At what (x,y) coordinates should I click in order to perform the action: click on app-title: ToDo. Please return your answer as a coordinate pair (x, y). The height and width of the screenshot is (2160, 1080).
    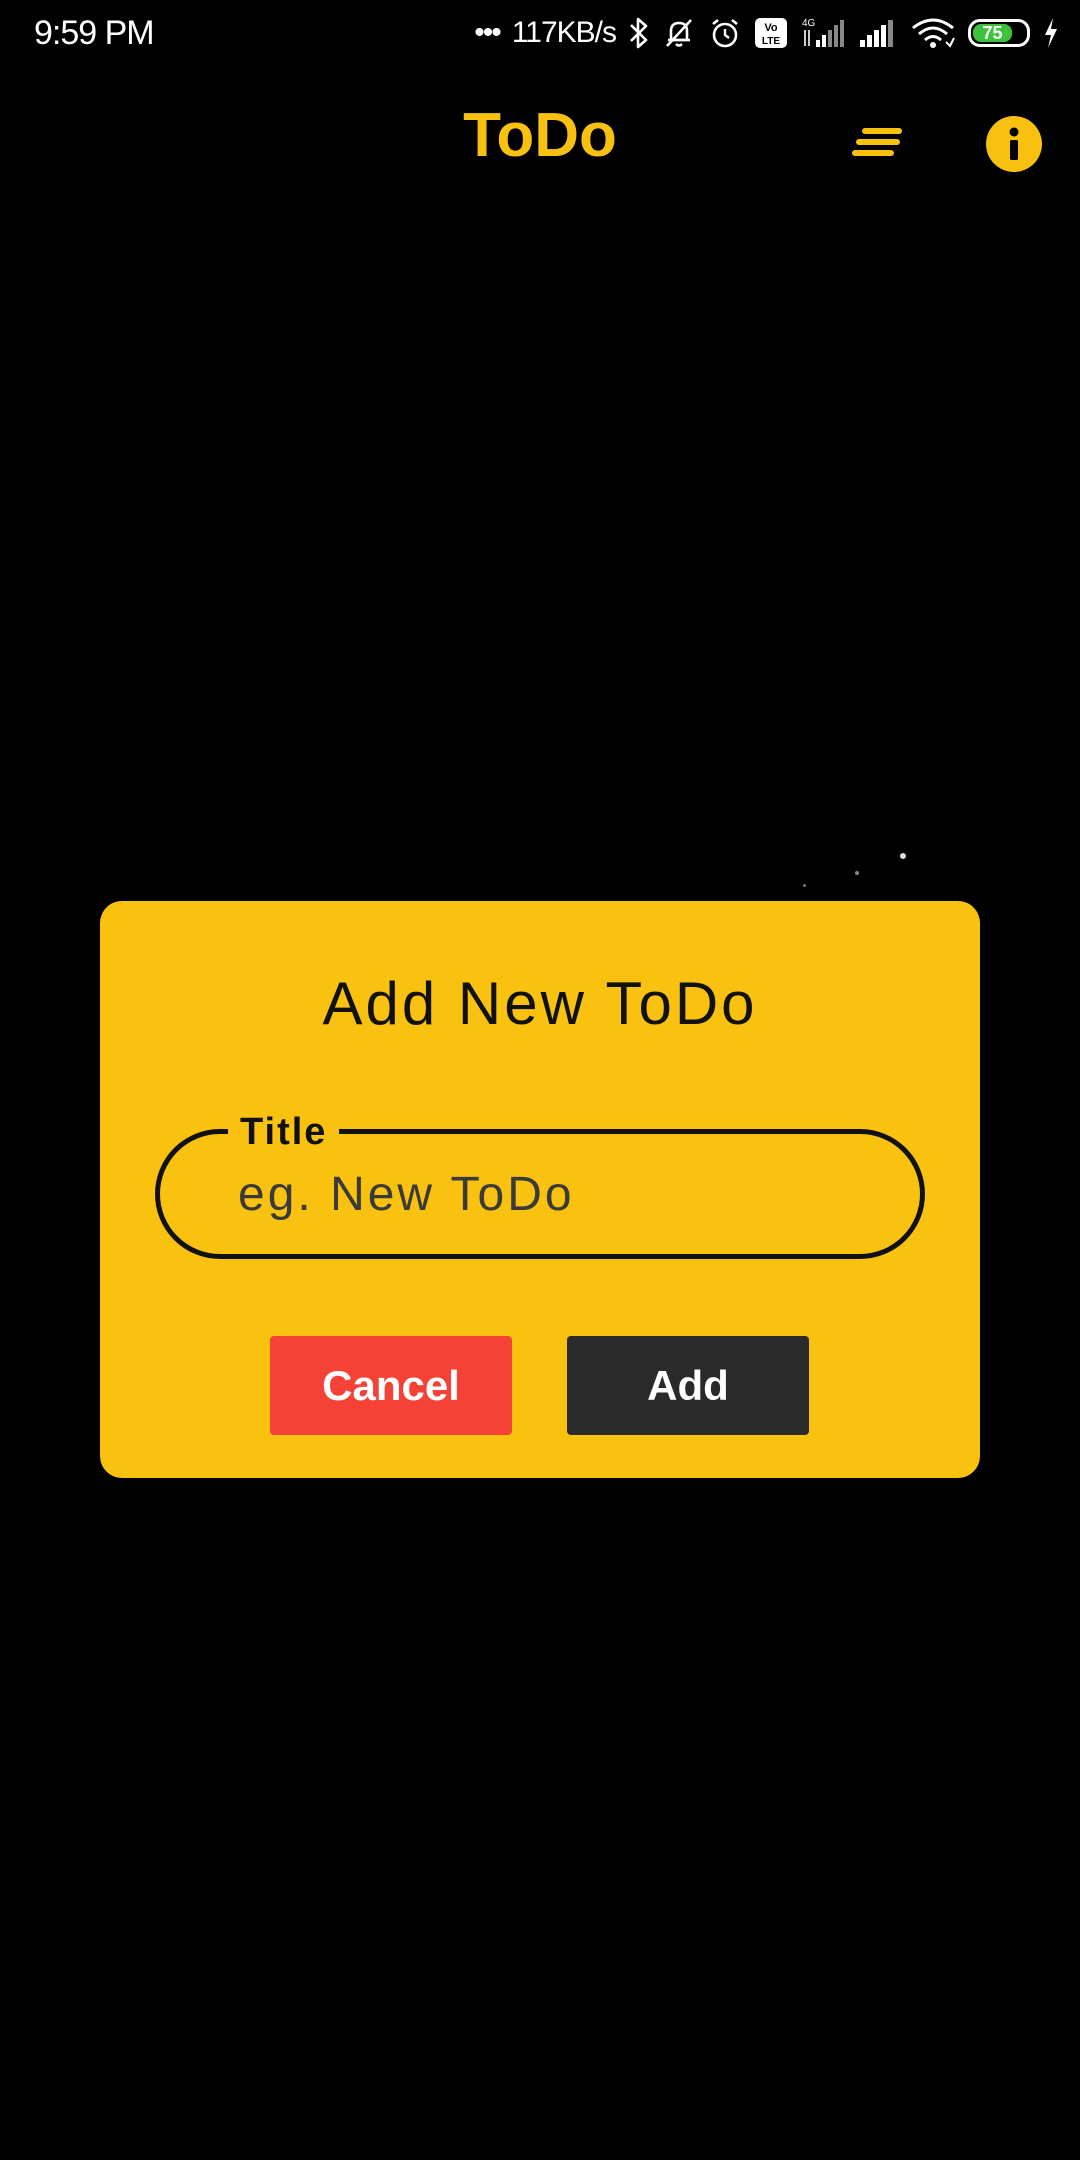
    Looking at the image, I should click on (540, 135).